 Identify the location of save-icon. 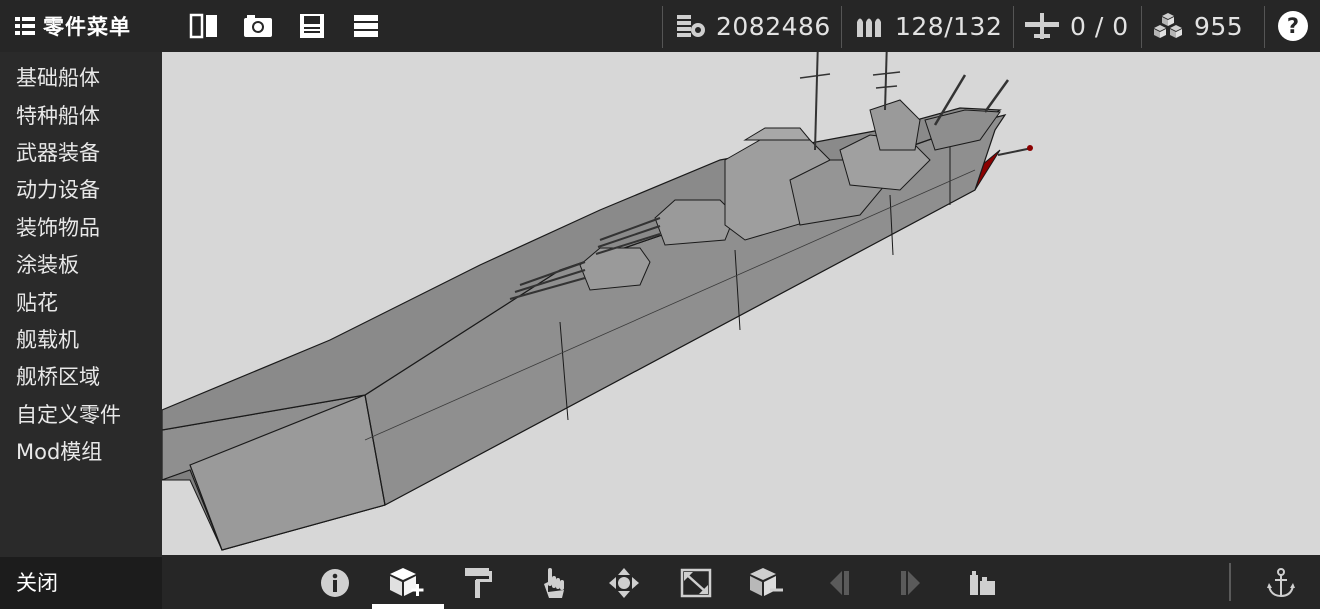
(312, 26).